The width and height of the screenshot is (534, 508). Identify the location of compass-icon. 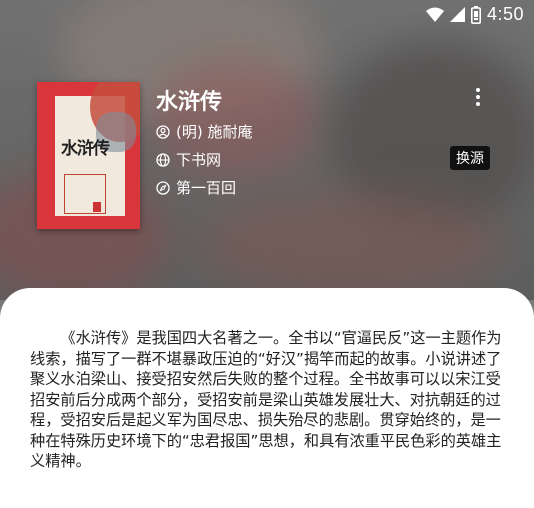
(163, 187).